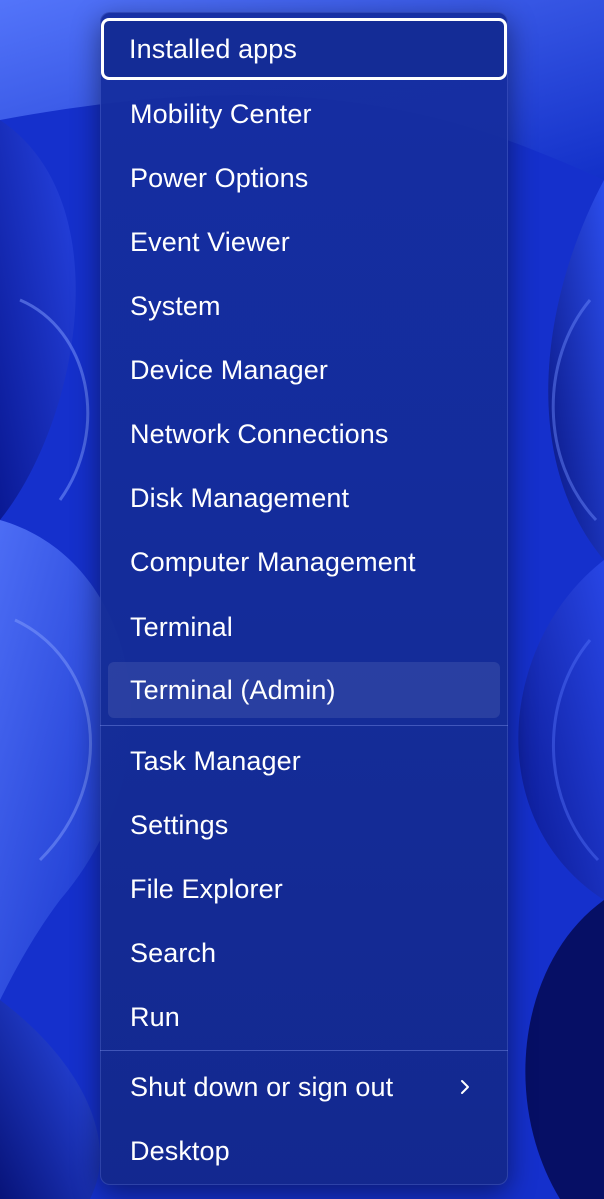  What do you see at coordinates (304, 889) in the screenshot?
I see `menu-item-file-explorer: File Explorer` at bounding box center [304, 889].